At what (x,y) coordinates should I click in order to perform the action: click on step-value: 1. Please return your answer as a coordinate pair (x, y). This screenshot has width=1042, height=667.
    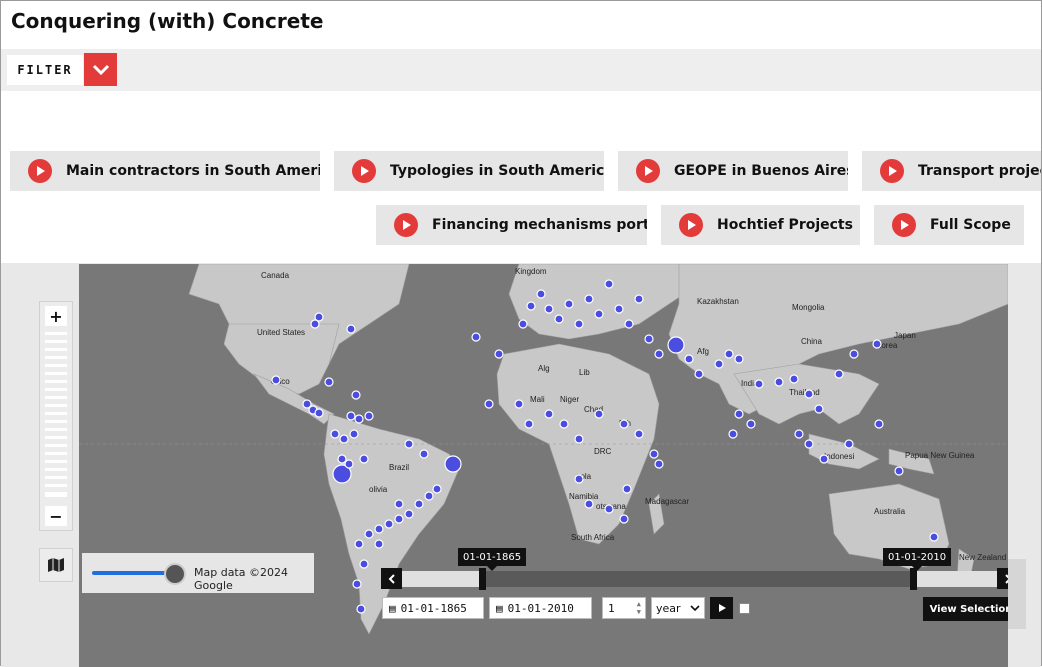
    Looking at the image, I should click on (611, 608).